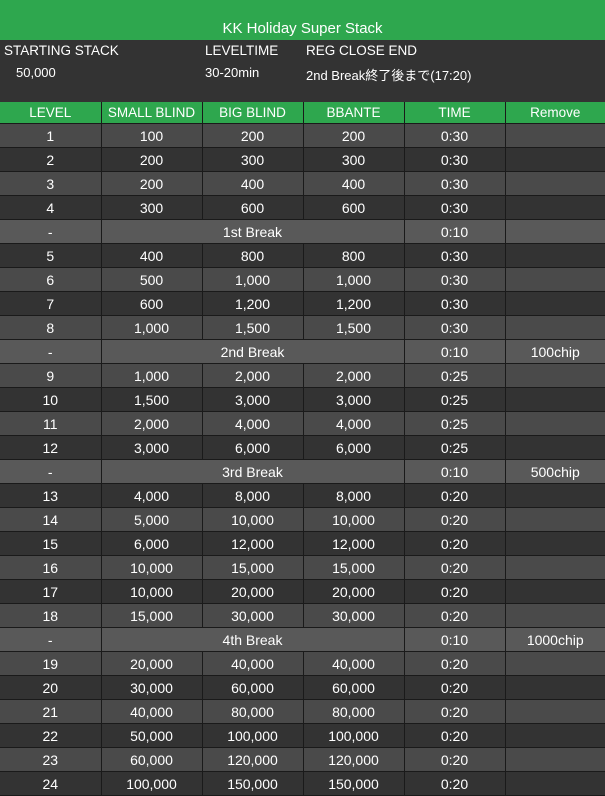  Describe the element at coordinates (302, 159) in the screenshot. I see `table-row: 2 200 300 300 0:30` at that location.